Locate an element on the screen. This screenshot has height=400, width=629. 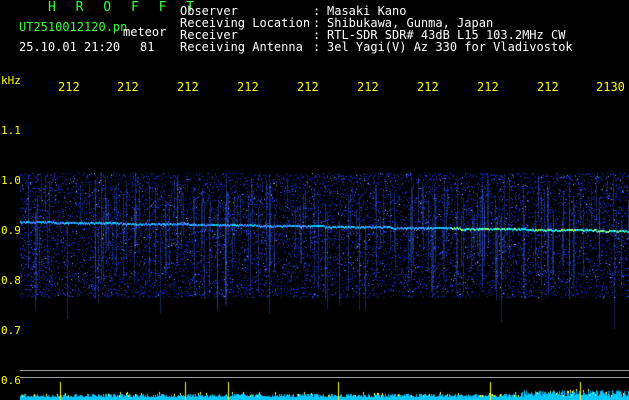
upper-frame-line is located at coordinates (324, 370).